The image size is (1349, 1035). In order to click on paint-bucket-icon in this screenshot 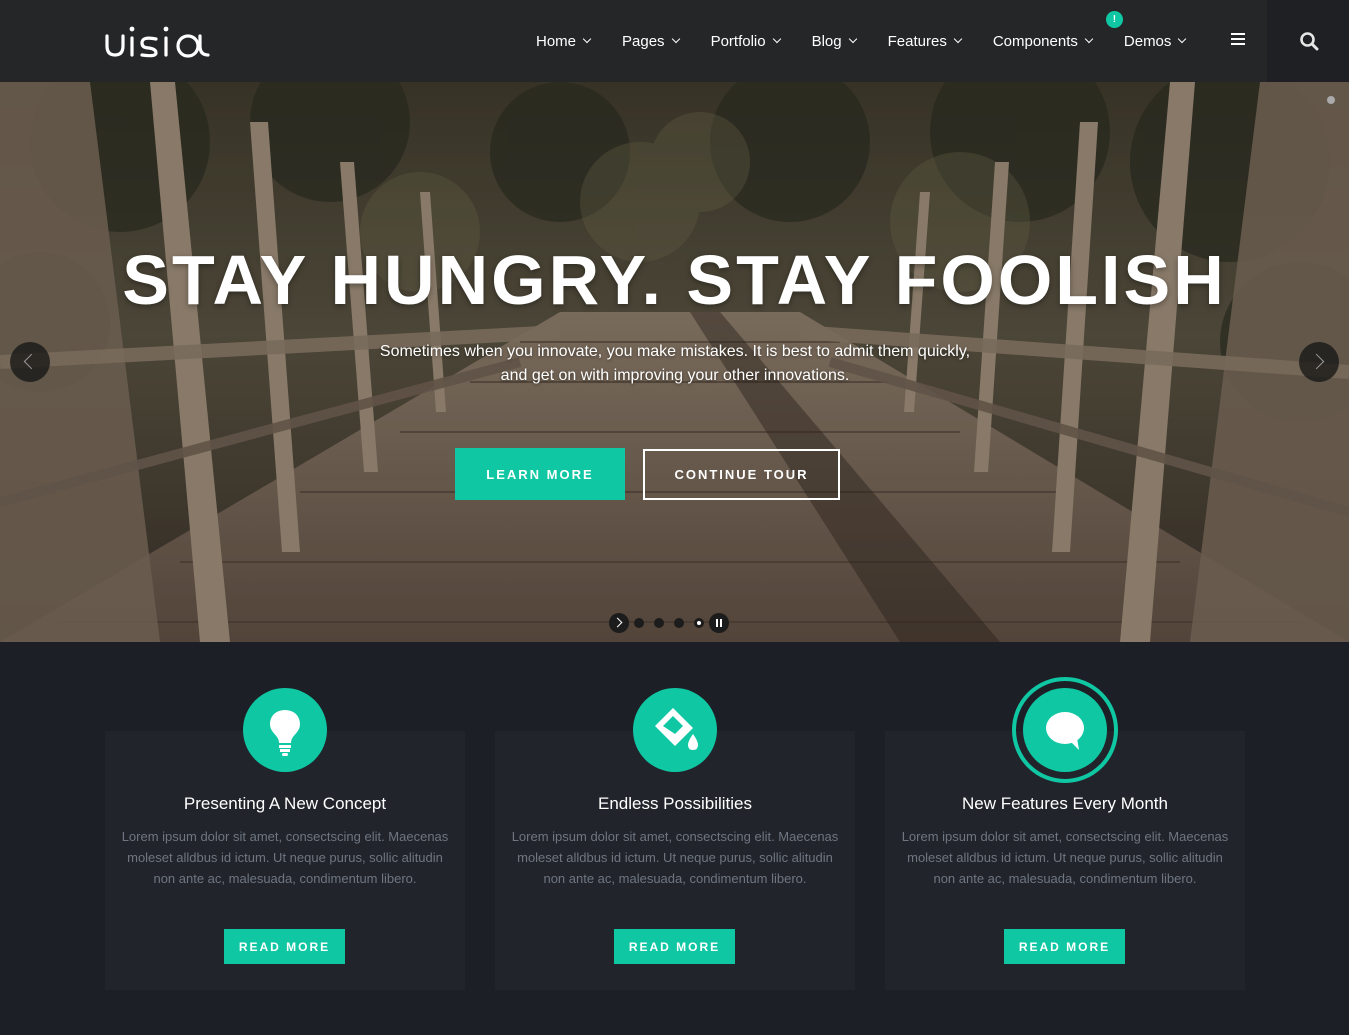, I will do `click(675, 730)`.